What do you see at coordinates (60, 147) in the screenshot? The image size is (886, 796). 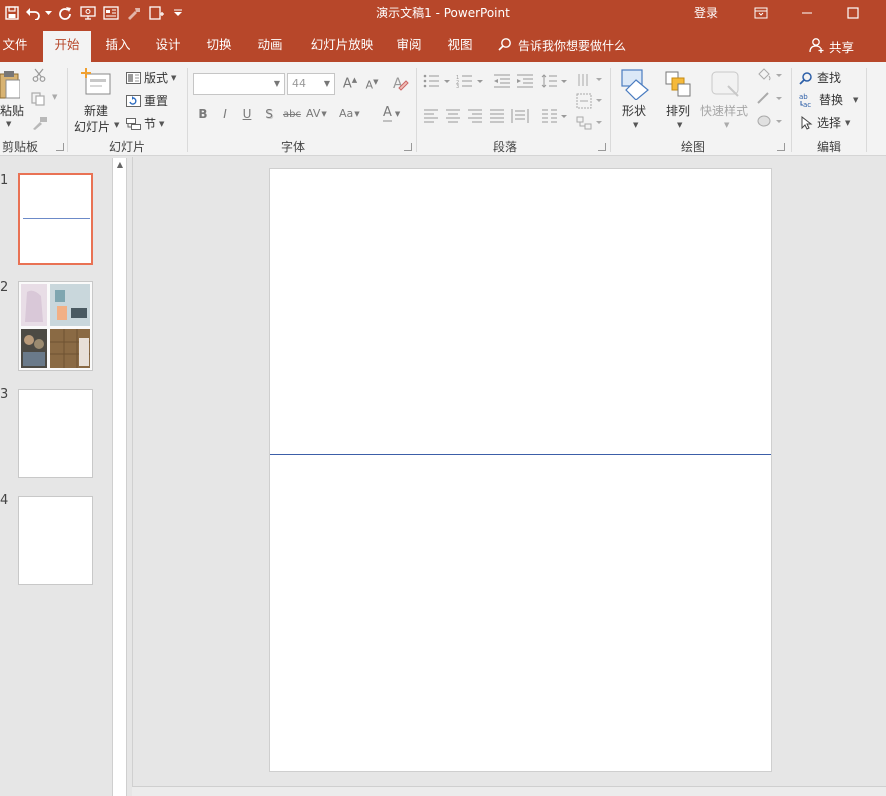 I see `clipboard-launcher-icon` at bounding box center [60, 147].